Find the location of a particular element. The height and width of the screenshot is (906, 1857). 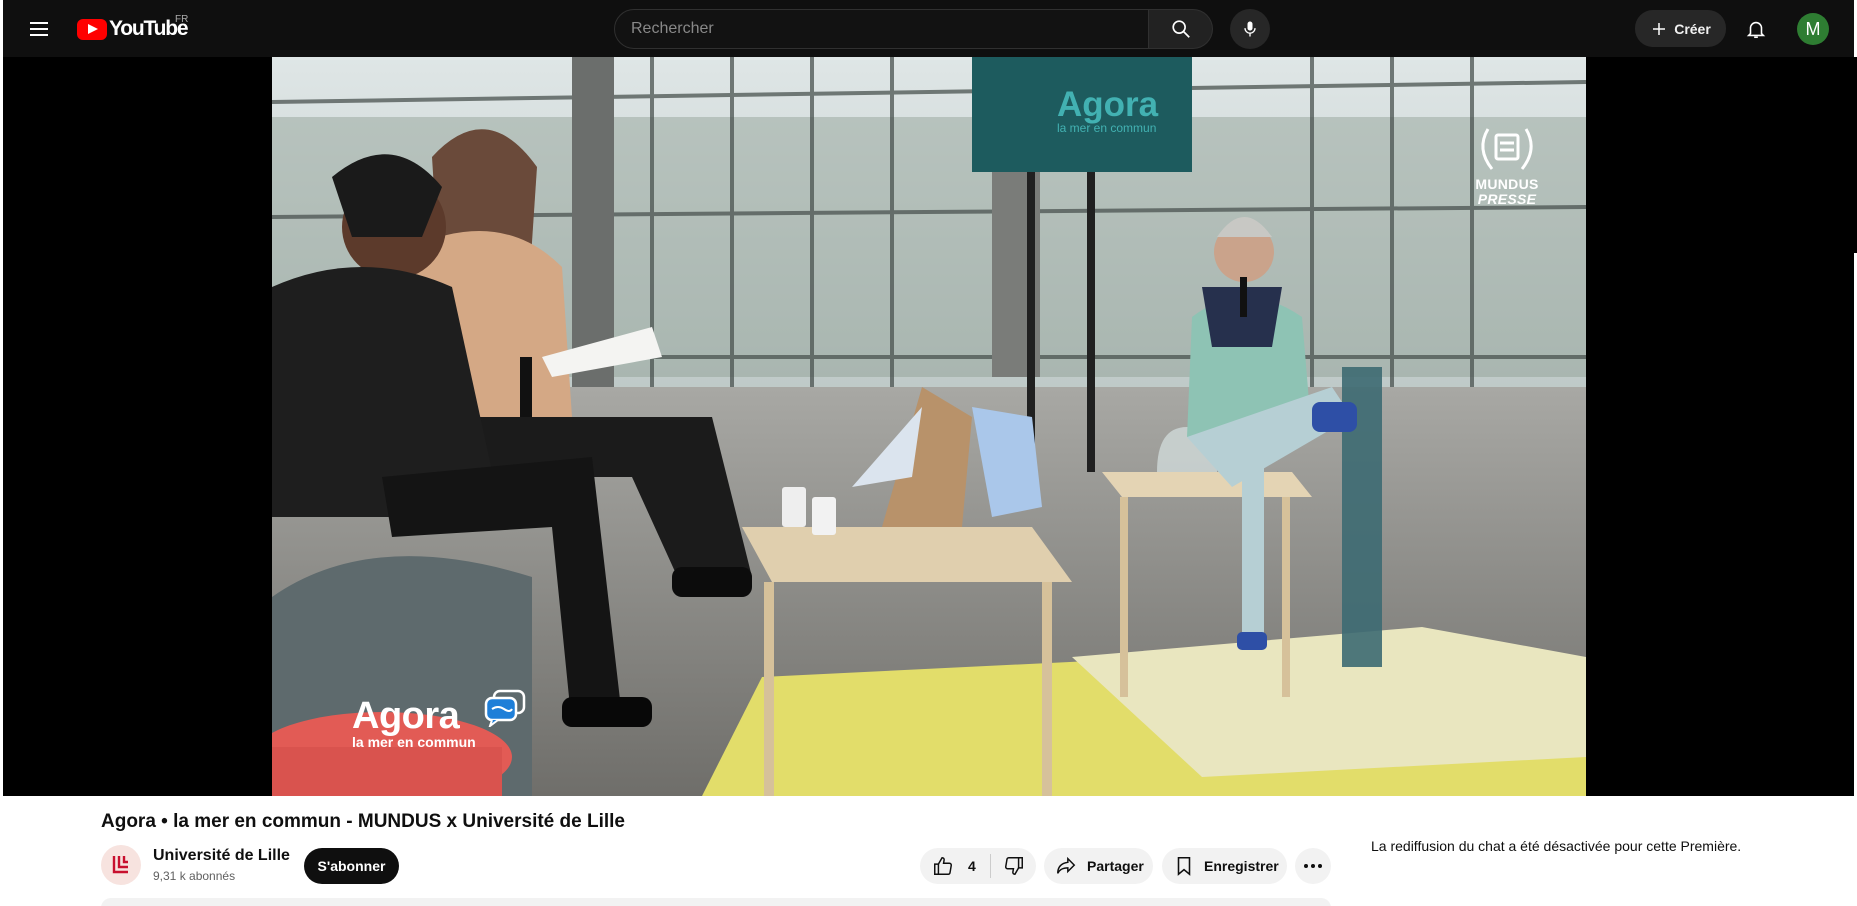

search-box is located at coordinates (881, 29).